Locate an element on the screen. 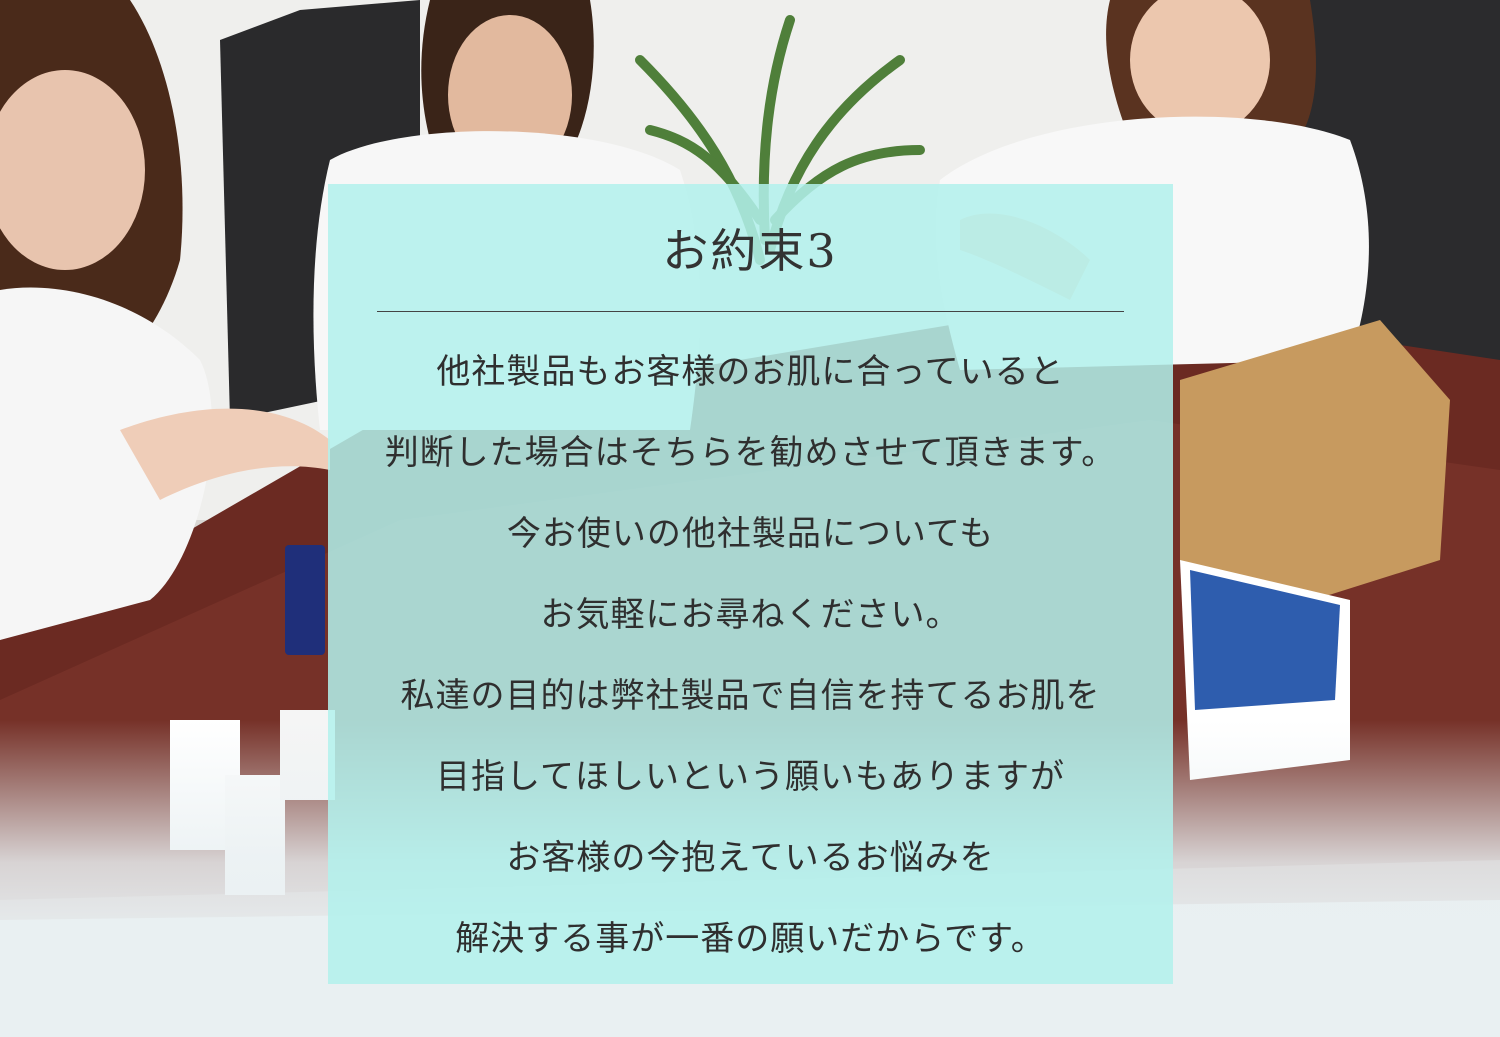 Image resolution: width=1500 pixels, height=1037 pixels. promise-line: 判断した場合はそちらを勧めさせて頂きます。 is located at coordinates (750, 453).